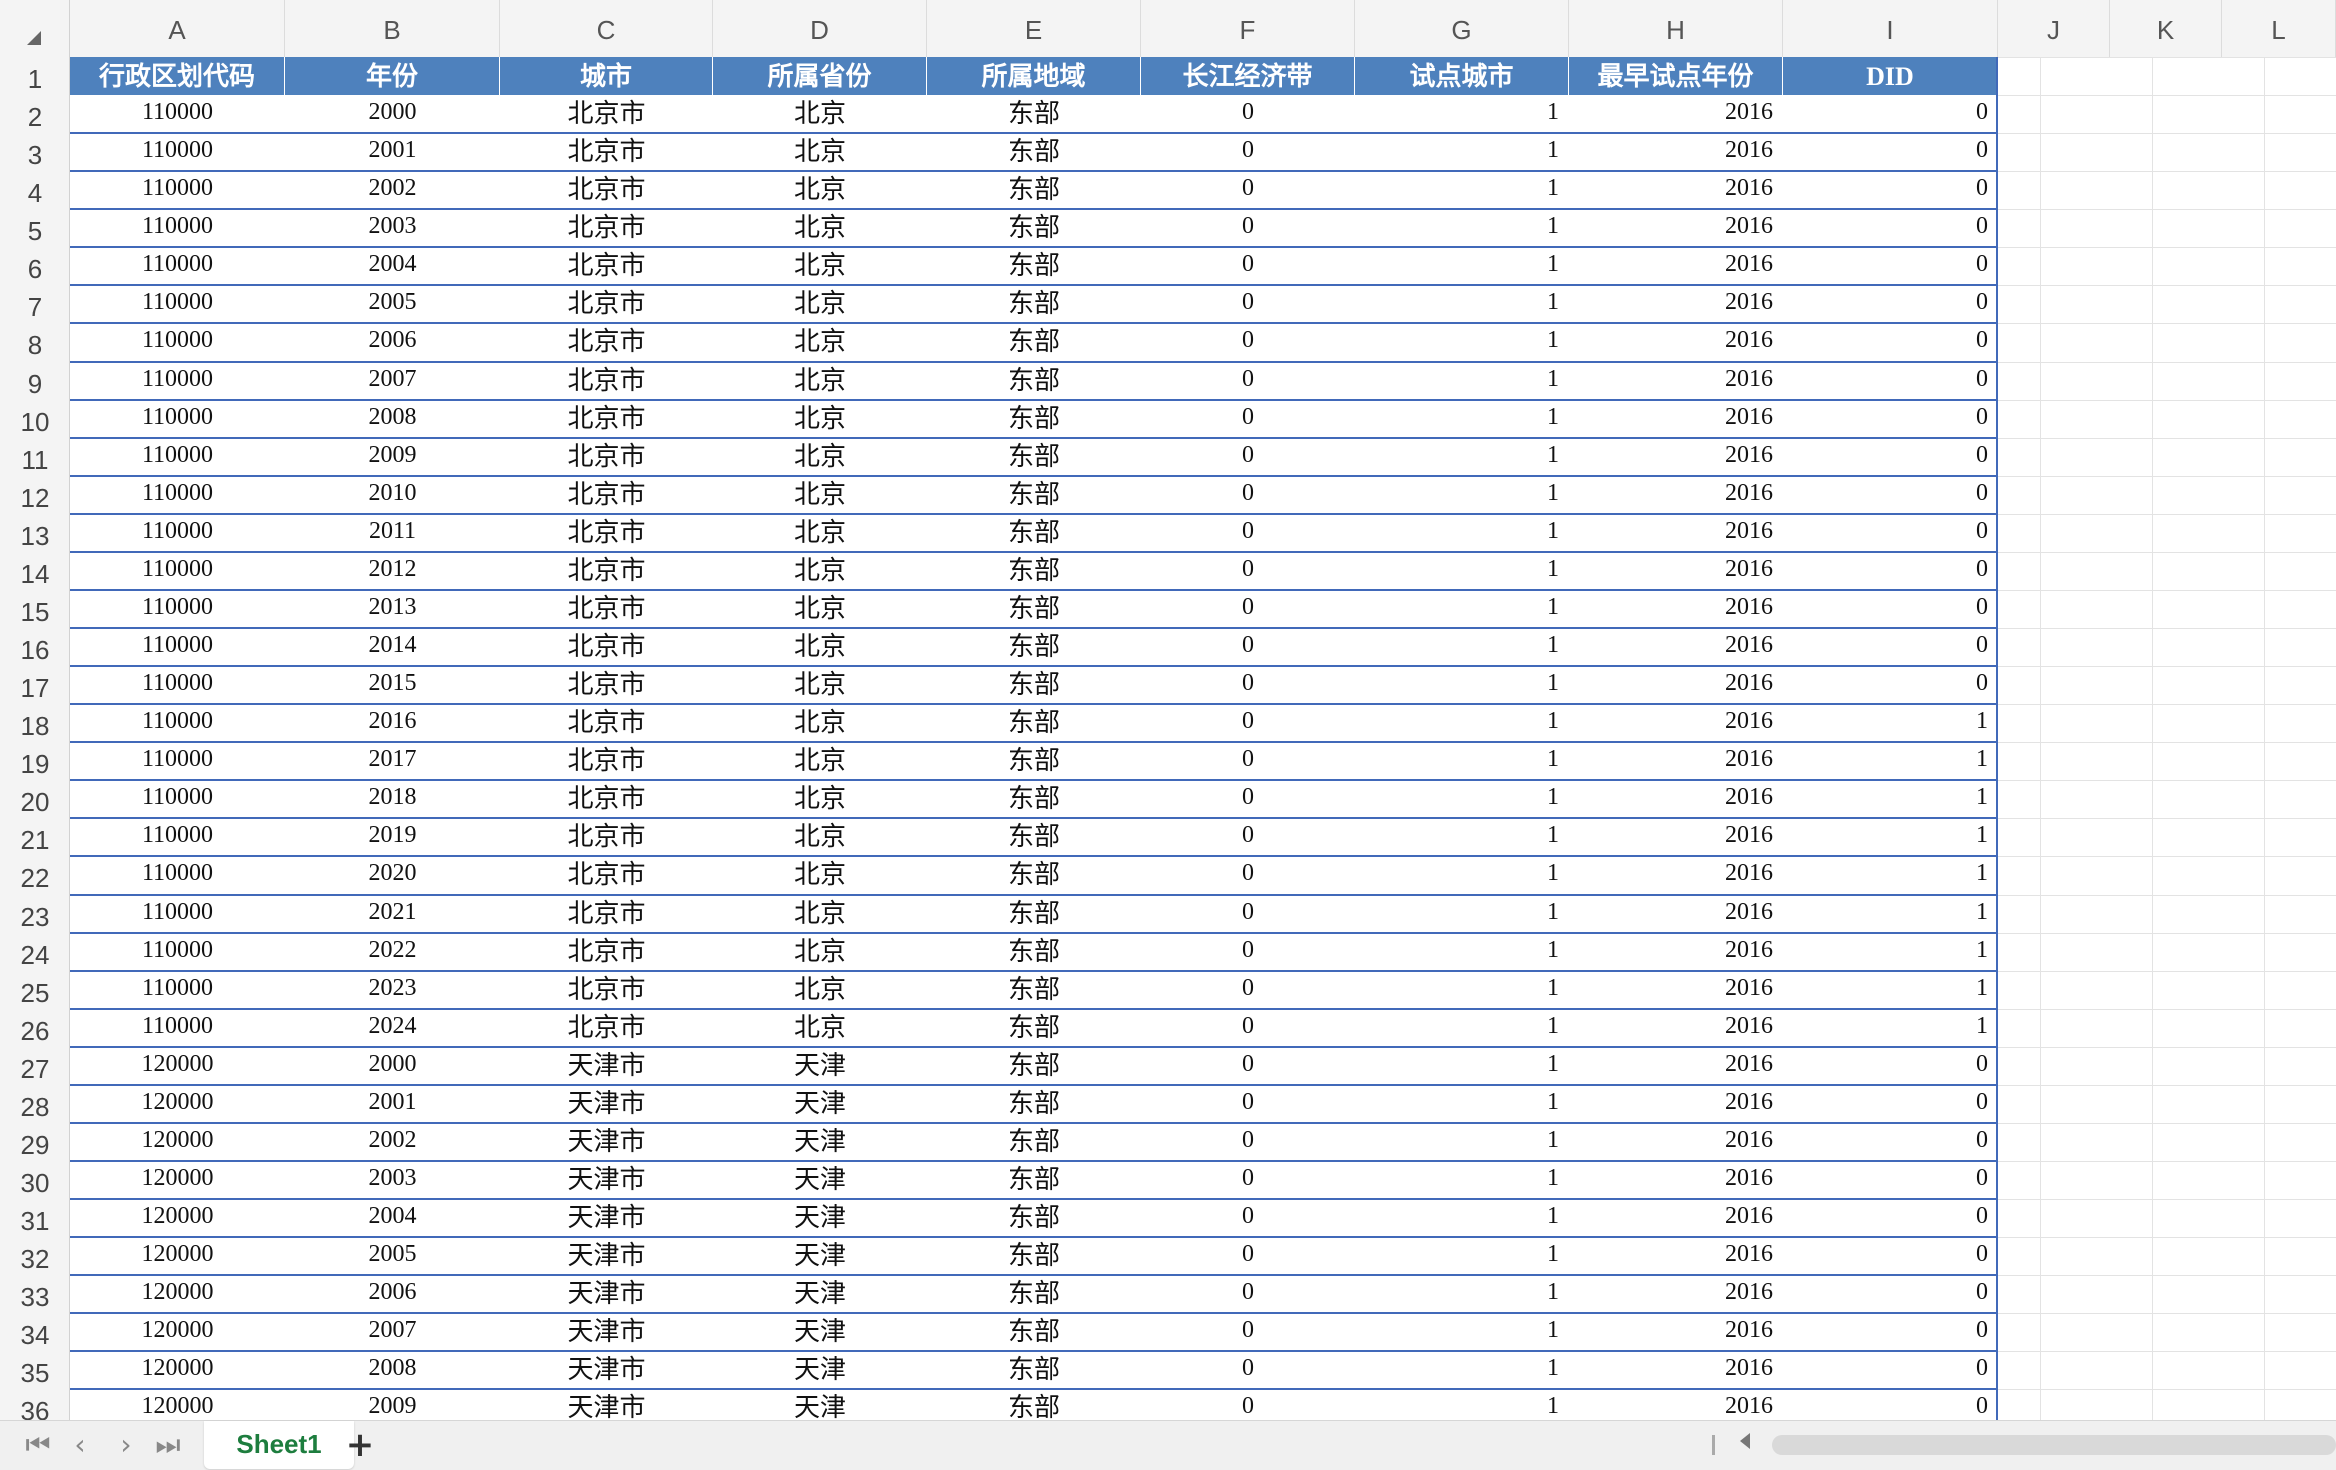  Describe the element at coordinates (35, 1332) in the screenshot. I see `row-number: 34` at that location.